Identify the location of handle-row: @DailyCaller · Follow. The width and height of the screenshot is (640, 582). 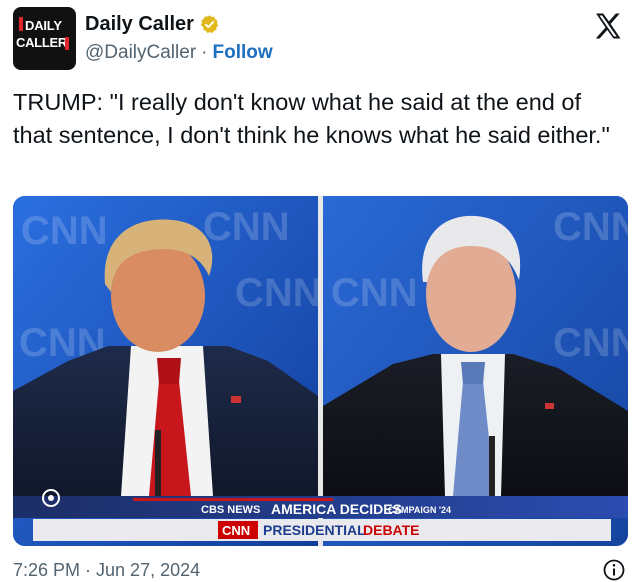
(179, 53).